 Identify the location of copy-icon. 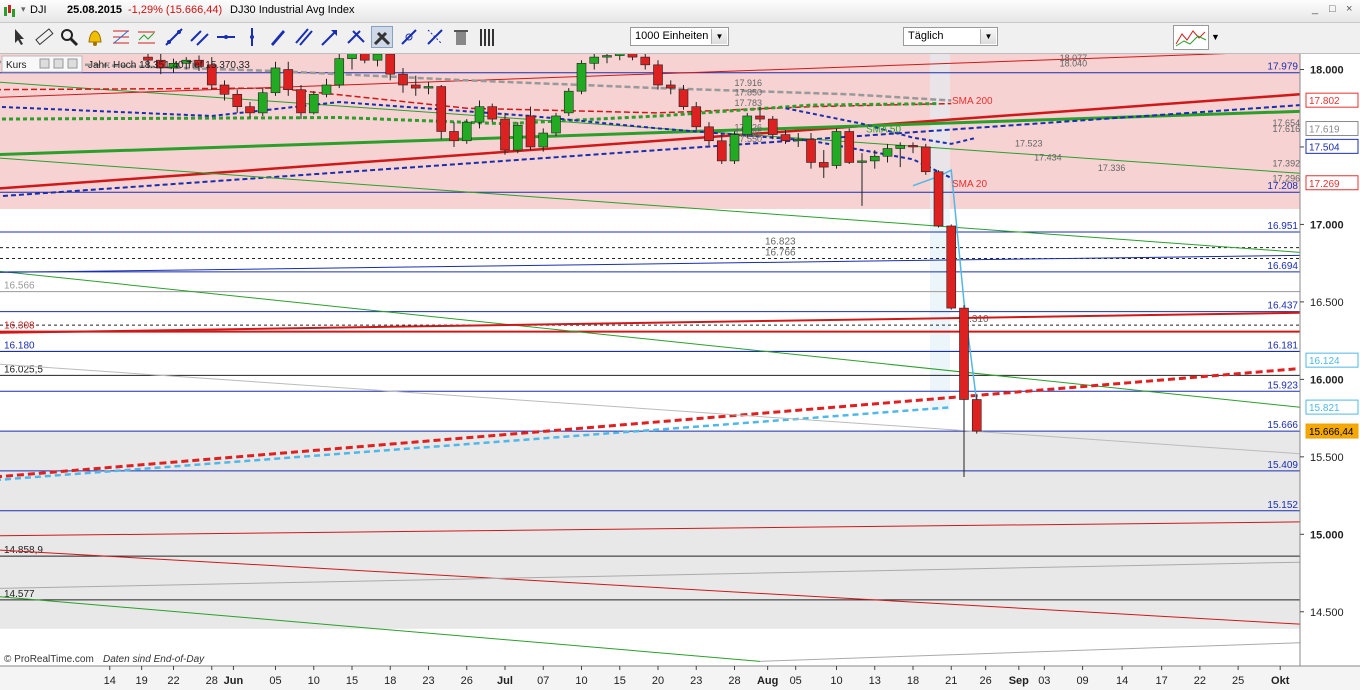
(58, 63).